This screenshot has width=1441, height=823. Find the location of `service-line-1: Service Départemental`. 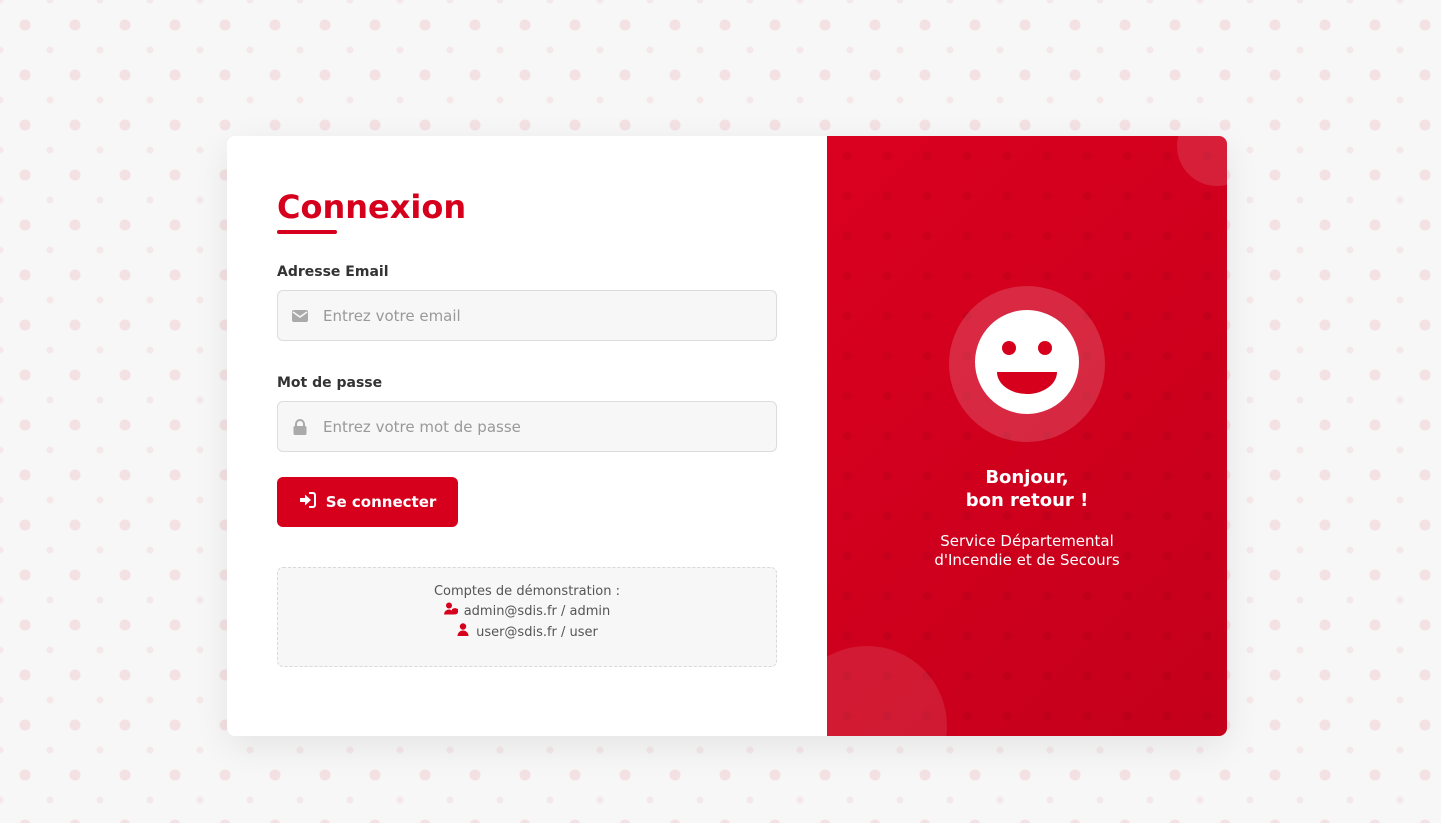

service-line-1: Service Départemental is located at coordinates (1027, 541).